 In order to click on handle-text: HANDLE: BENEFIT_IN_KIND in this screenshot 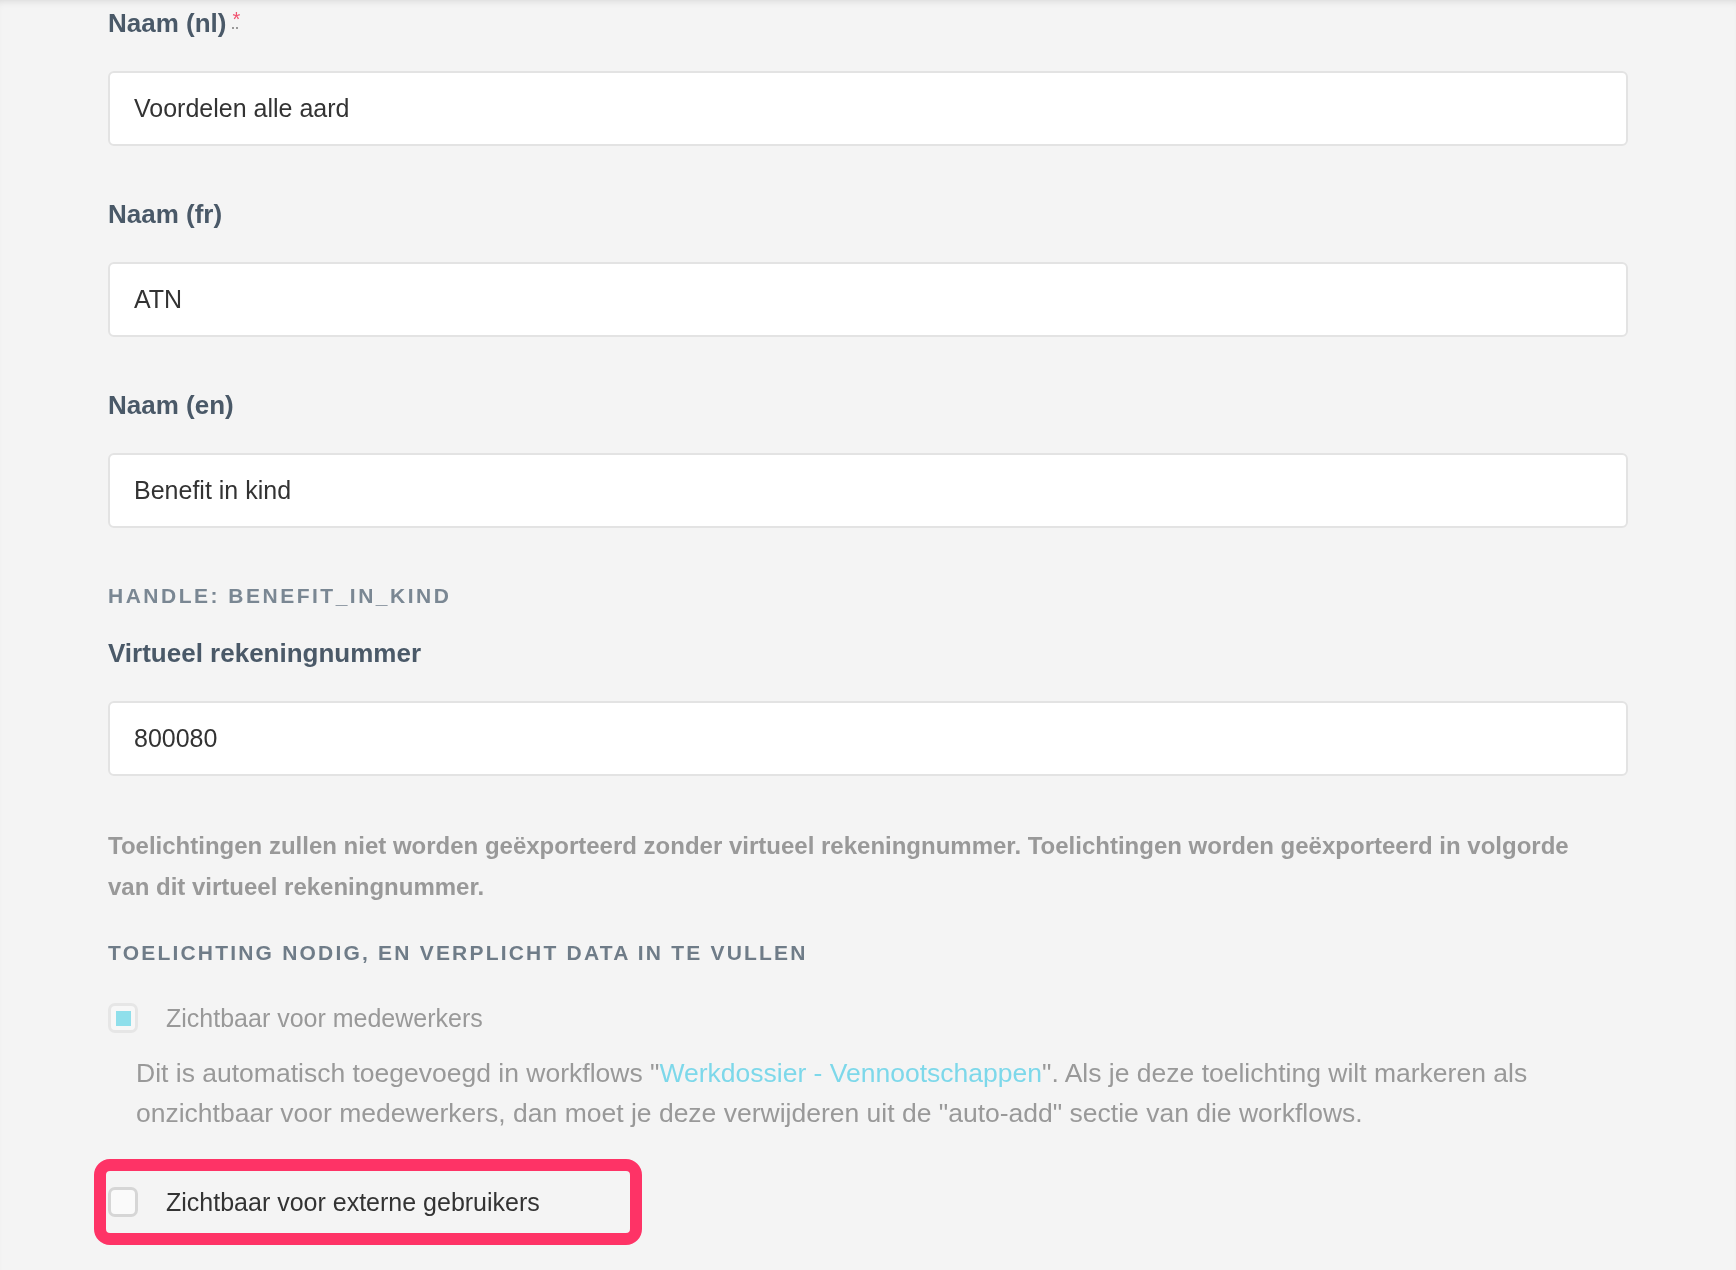, I will do `click(280, 596)`.